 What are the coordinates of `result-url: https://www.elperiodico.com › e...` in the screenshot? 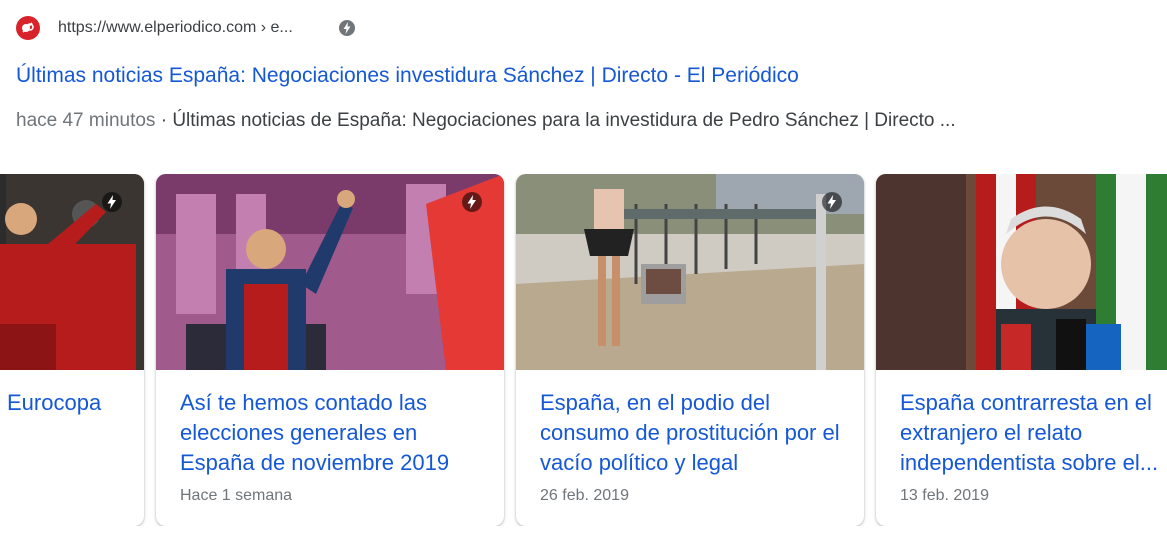 It's located at (175, 28).